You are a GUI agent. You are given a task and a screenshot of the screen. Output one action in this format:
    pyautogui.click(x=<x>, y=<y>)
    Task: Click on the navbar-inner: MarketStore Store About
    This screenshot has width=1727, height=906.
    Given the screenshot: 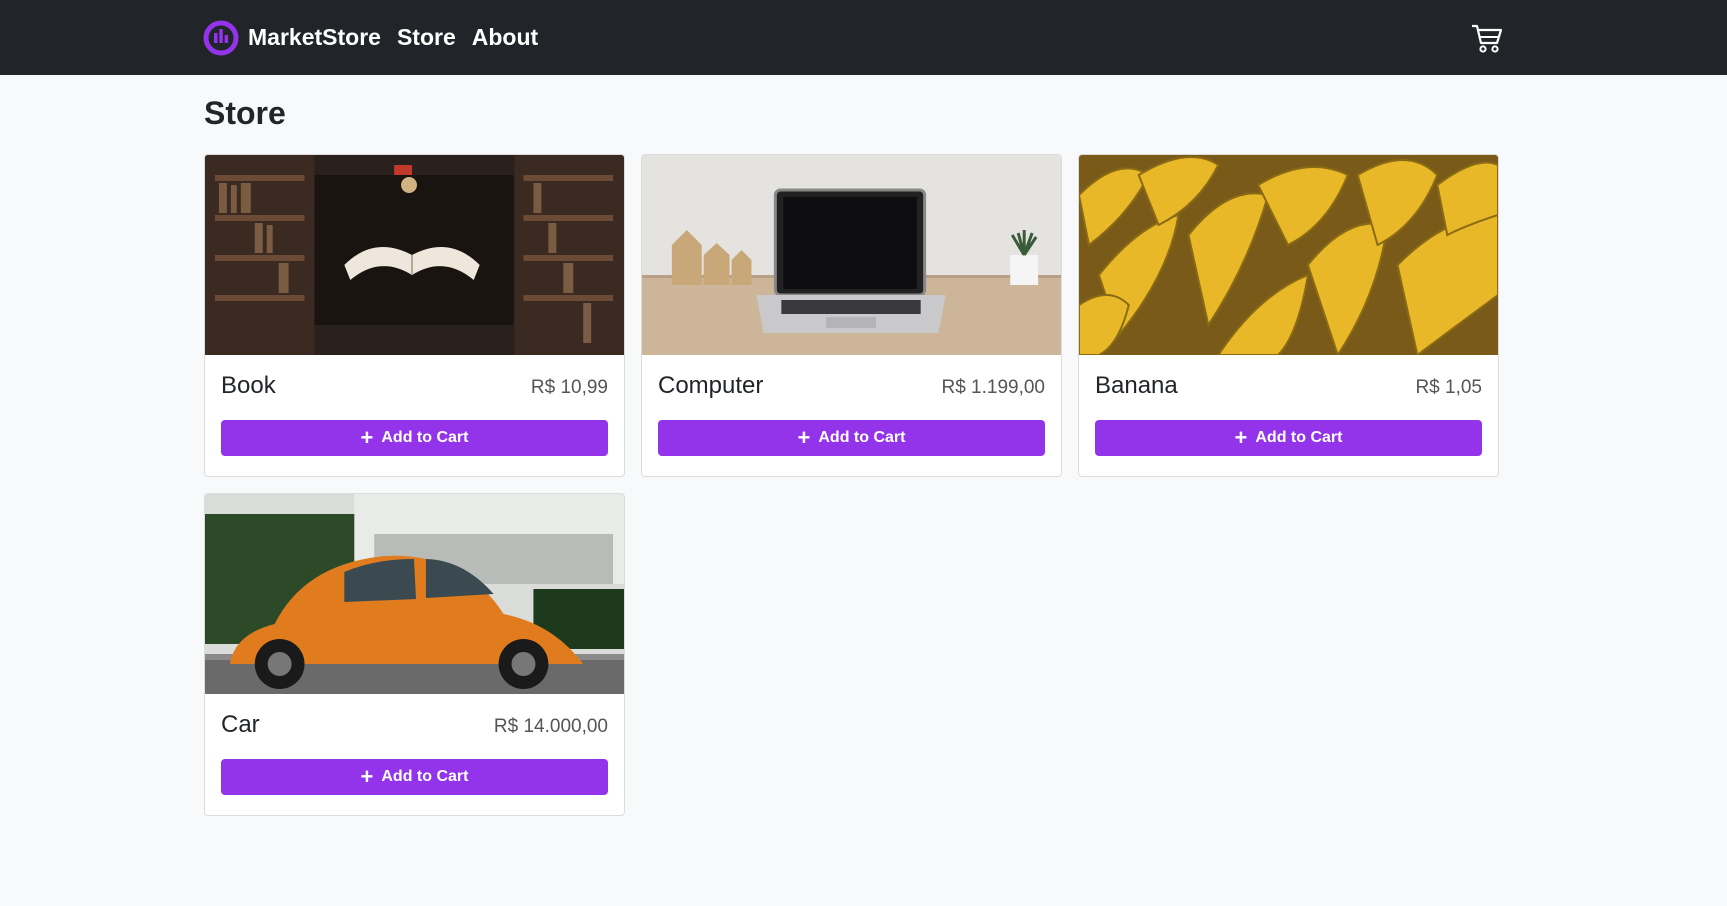 What is the action you would take?
    pyautogui.click(x=853, y=37)
    